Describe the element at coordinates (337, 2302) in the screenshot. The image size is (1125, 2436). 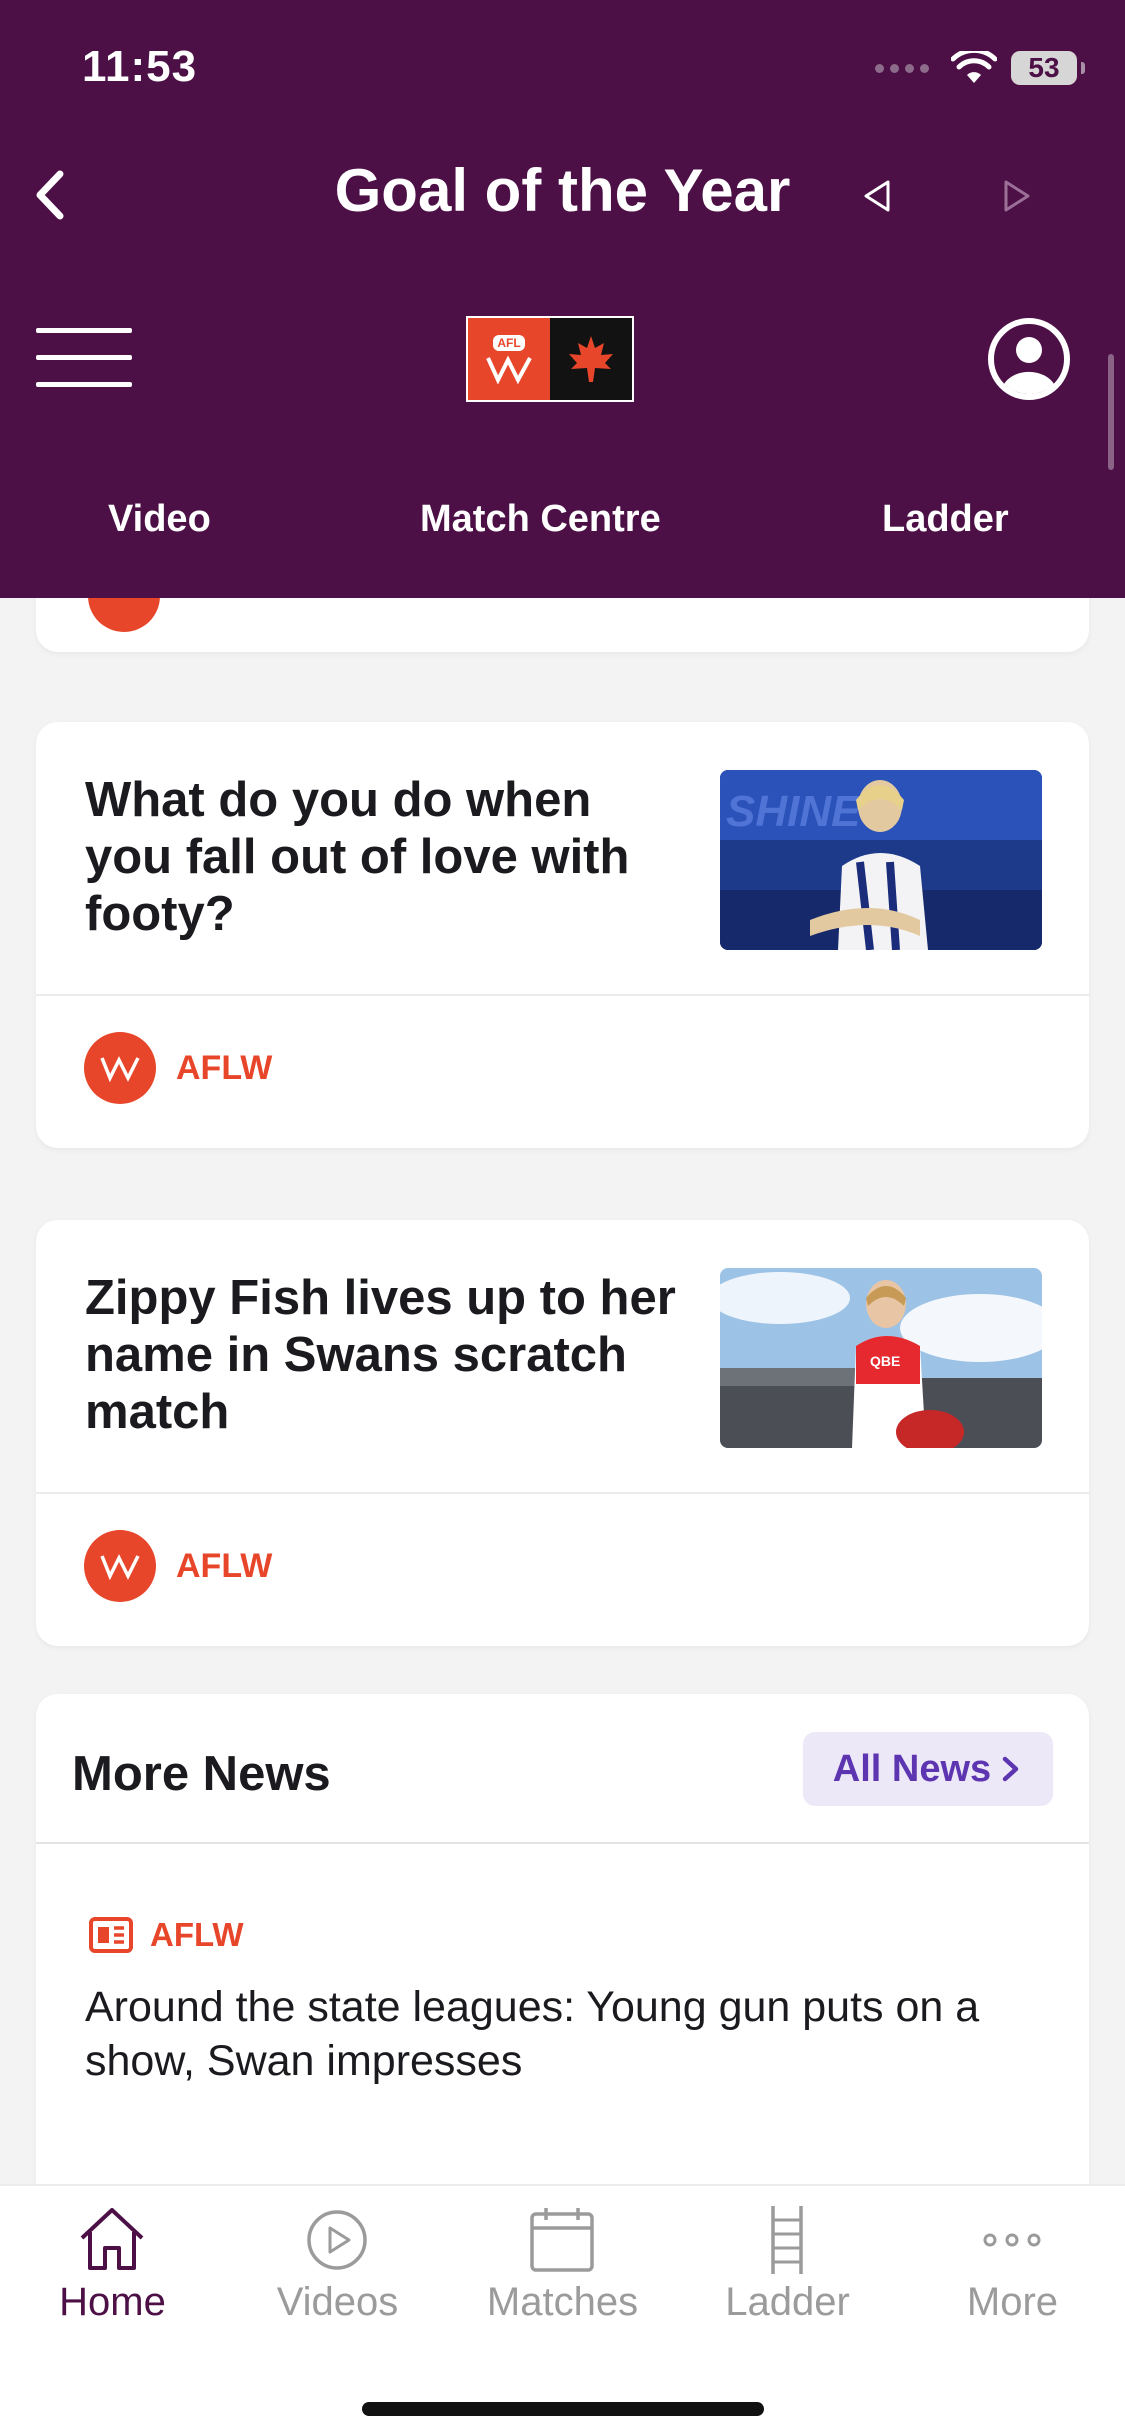
I see `tab-label: Videos` at that location.